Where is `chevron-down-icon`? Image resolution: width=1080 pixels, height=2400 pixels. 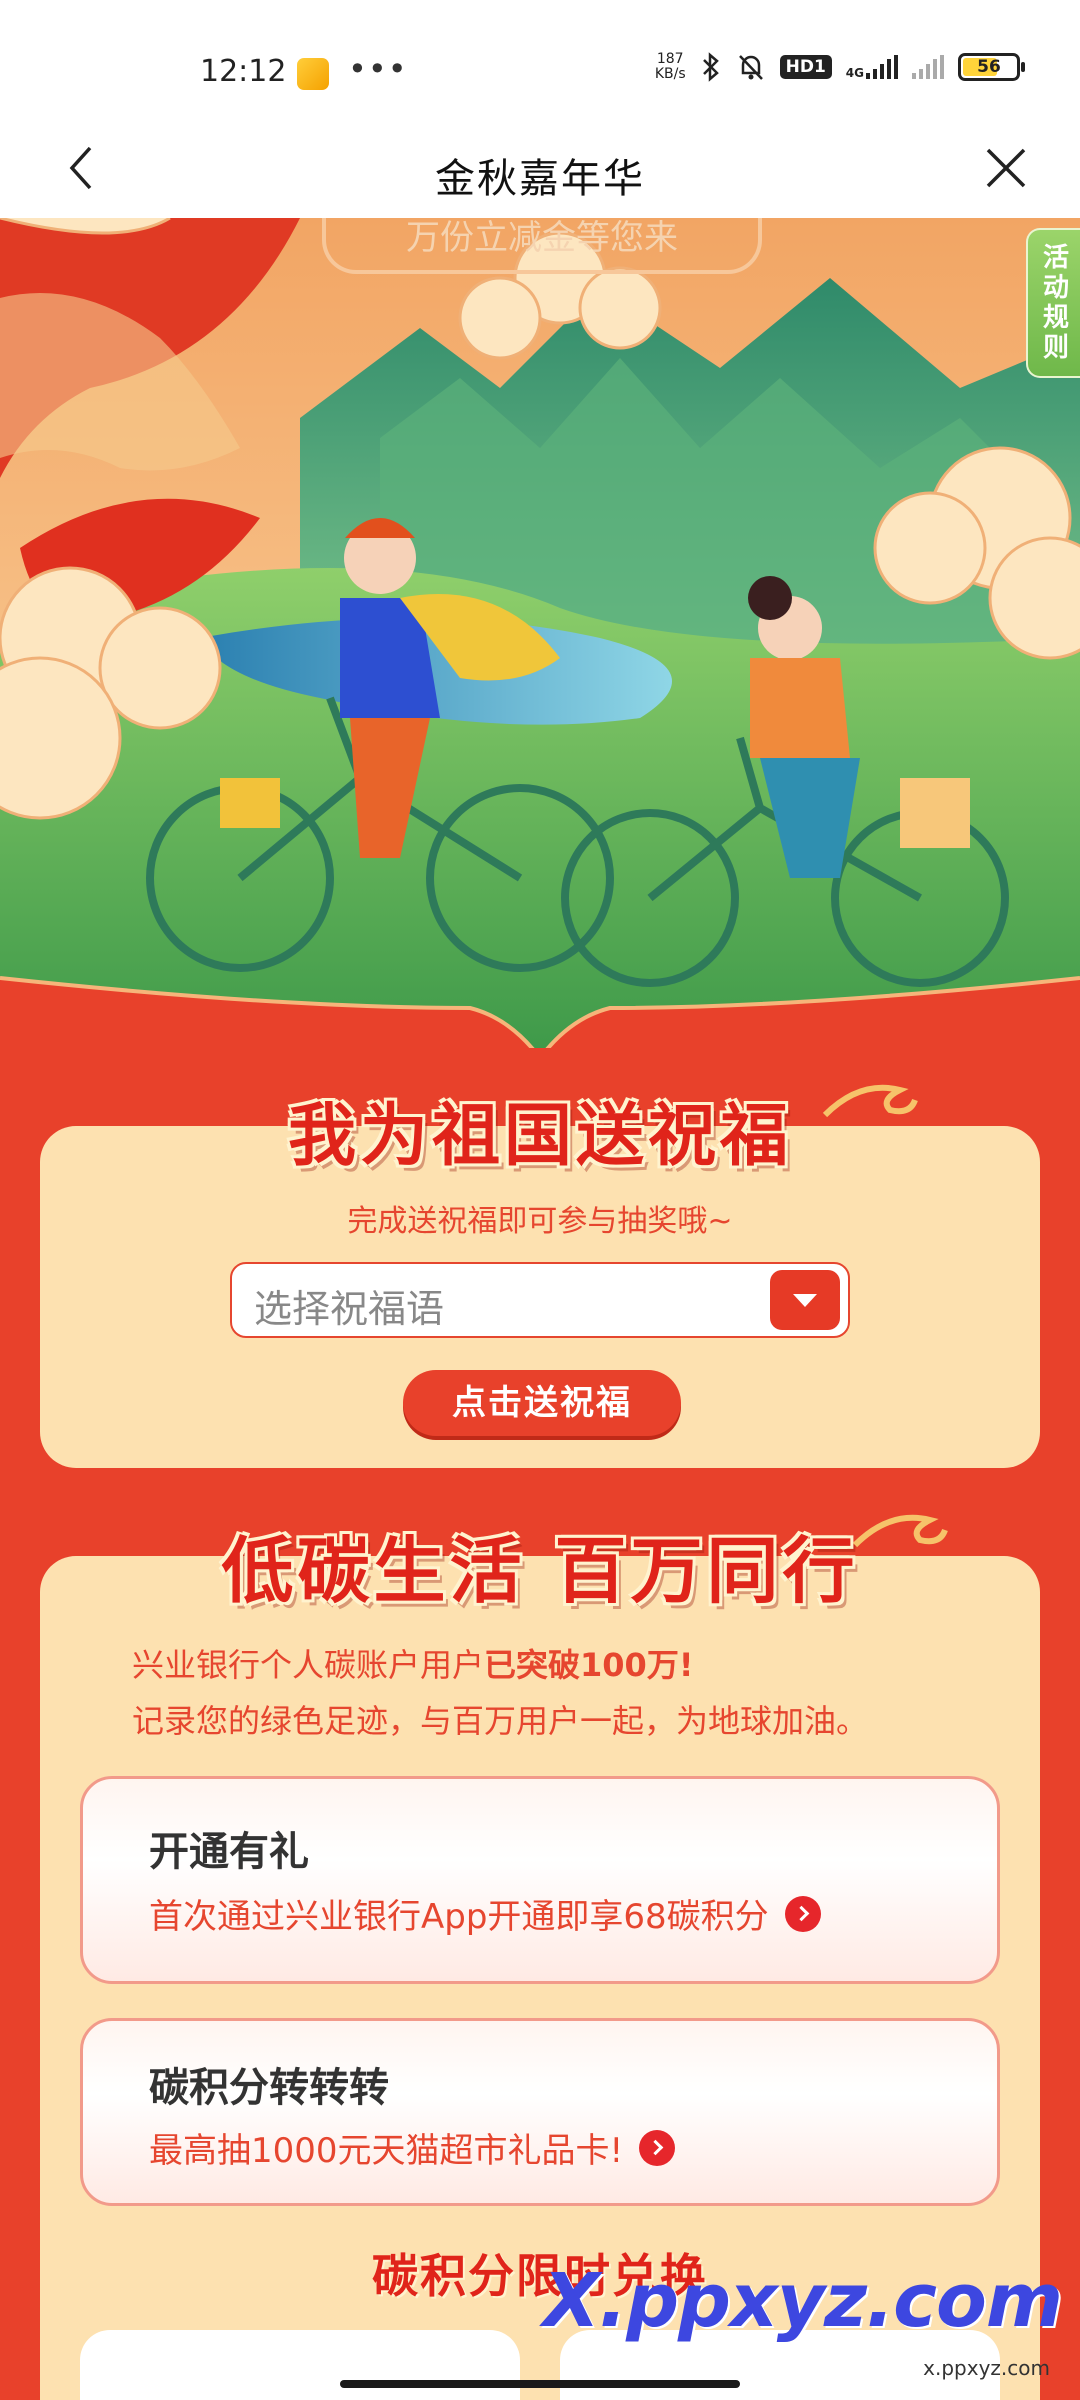 chevron-down-icon is located at coordinates (805, 1300).